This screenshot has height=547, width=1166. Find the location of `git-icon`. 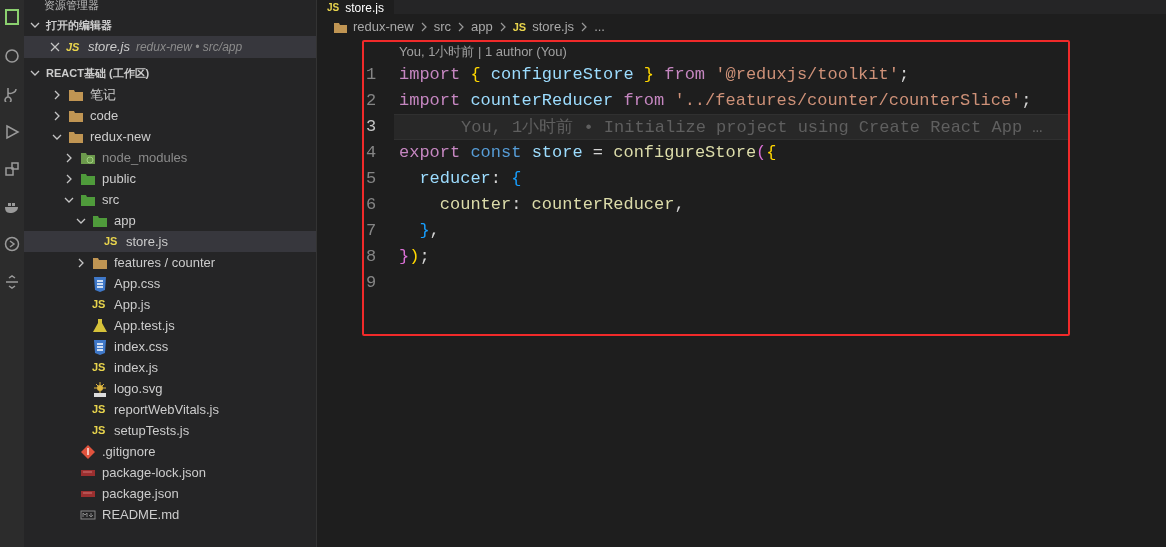

git-icon is located at coordinates (88, 451).